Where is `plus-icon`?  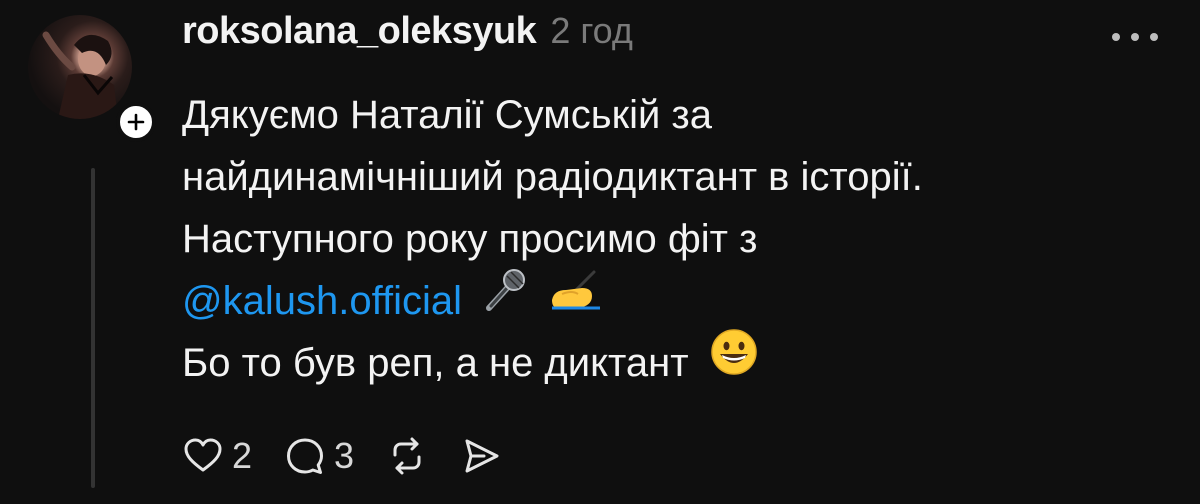
plus-icon is located at coordinates (136, 122).